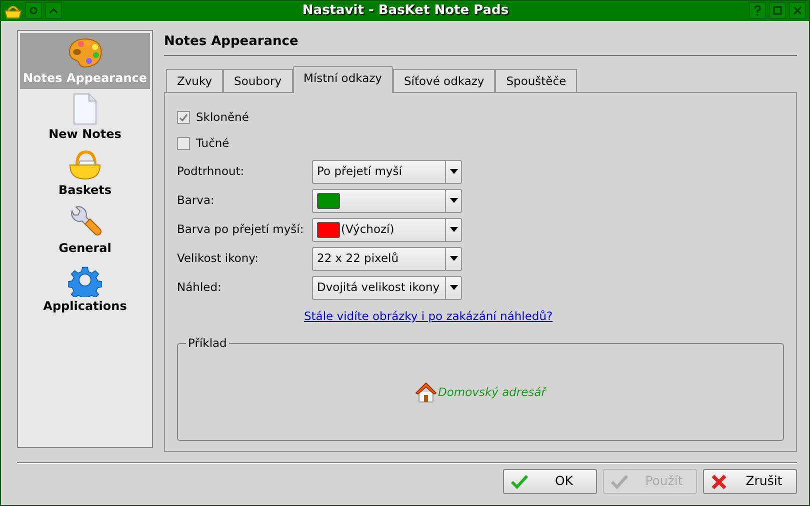 This screenshot has height=506, width=810. I want to click on sidebar-item: General, so click(85, 229).